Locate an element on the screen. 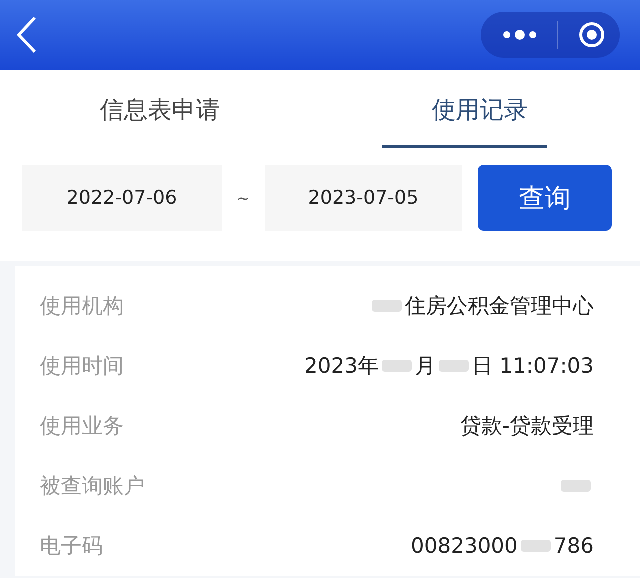  tab: 信息表申请 is located at coordinates (160, 110).